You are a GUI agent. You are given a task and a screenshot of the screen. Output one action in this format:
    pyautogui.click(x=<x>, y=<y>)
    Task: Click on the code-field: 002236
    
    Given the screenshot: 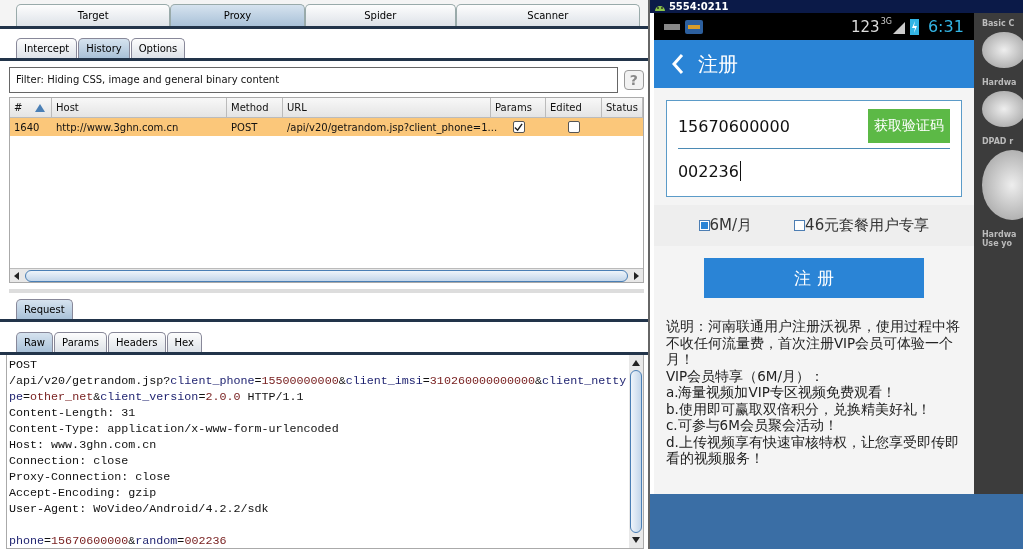 What is the action you would take?
    pyautogui.click(x=709, y=171)
    